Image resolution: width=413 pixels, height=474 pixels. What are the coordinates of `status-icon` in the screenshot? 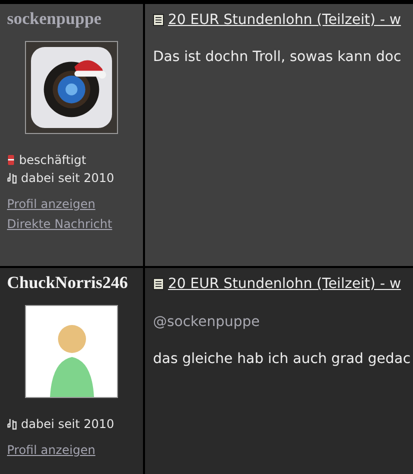 It's located at (11, 160).